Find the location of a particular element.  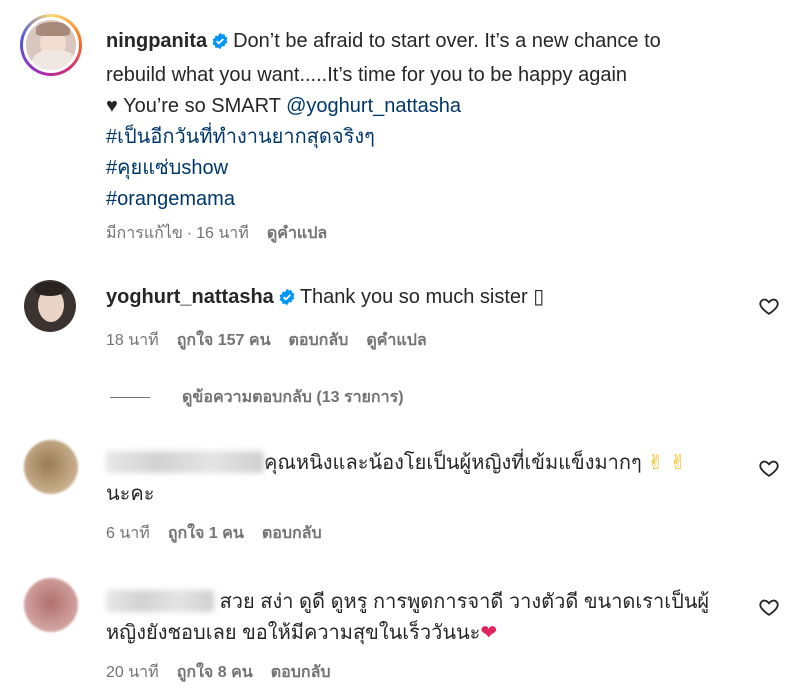

edited-timestamp: มีการแก้ไข · 16 นาที is located at coordinates (177, 233).